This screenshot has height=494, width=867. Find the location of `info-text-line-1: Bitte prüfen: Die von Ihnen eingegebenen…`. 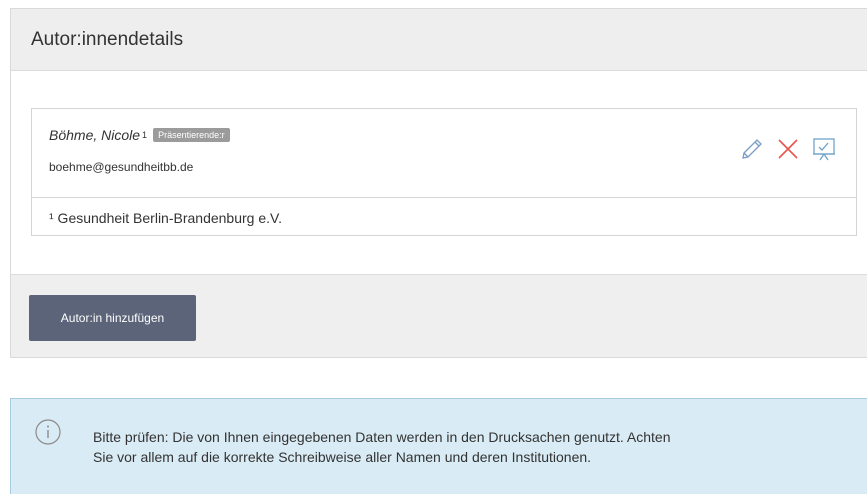

info-text-line-1: Bitte prüfen: Die von Ihnen eingegebenen… is located at coordinates (382, 437).